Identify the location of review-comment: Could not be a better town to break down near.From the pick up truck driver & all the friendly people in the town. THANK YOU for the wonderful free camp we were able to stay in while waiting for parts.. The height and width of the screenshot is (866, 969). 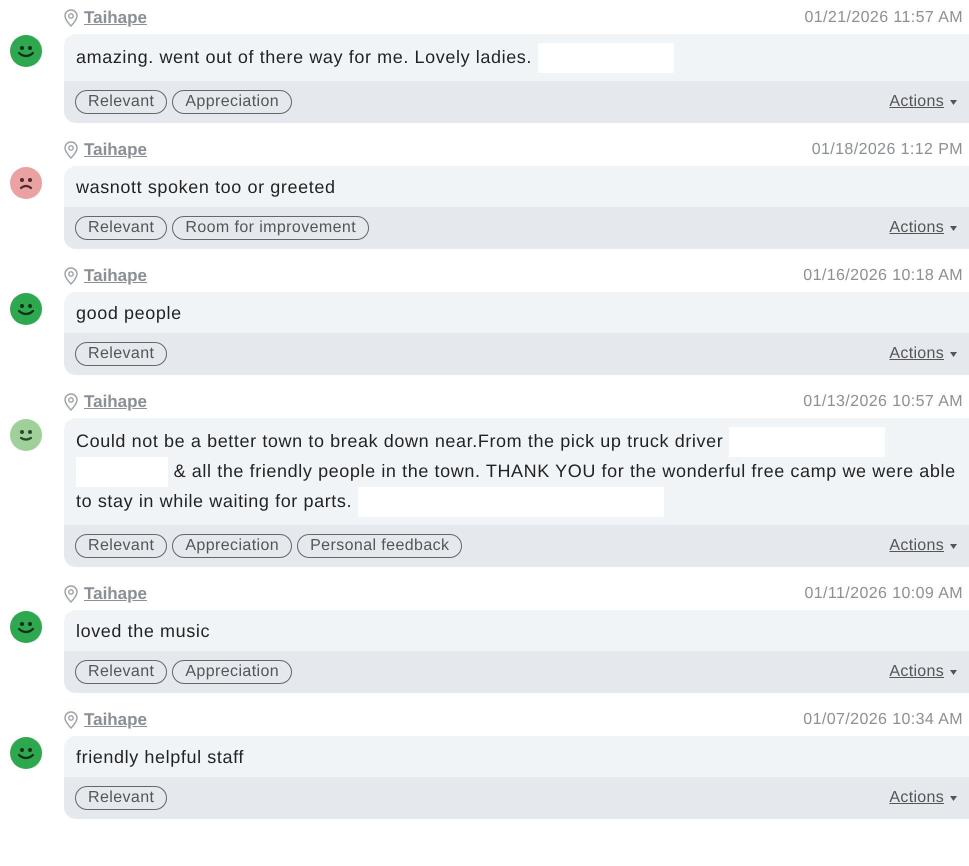
(516, 471).